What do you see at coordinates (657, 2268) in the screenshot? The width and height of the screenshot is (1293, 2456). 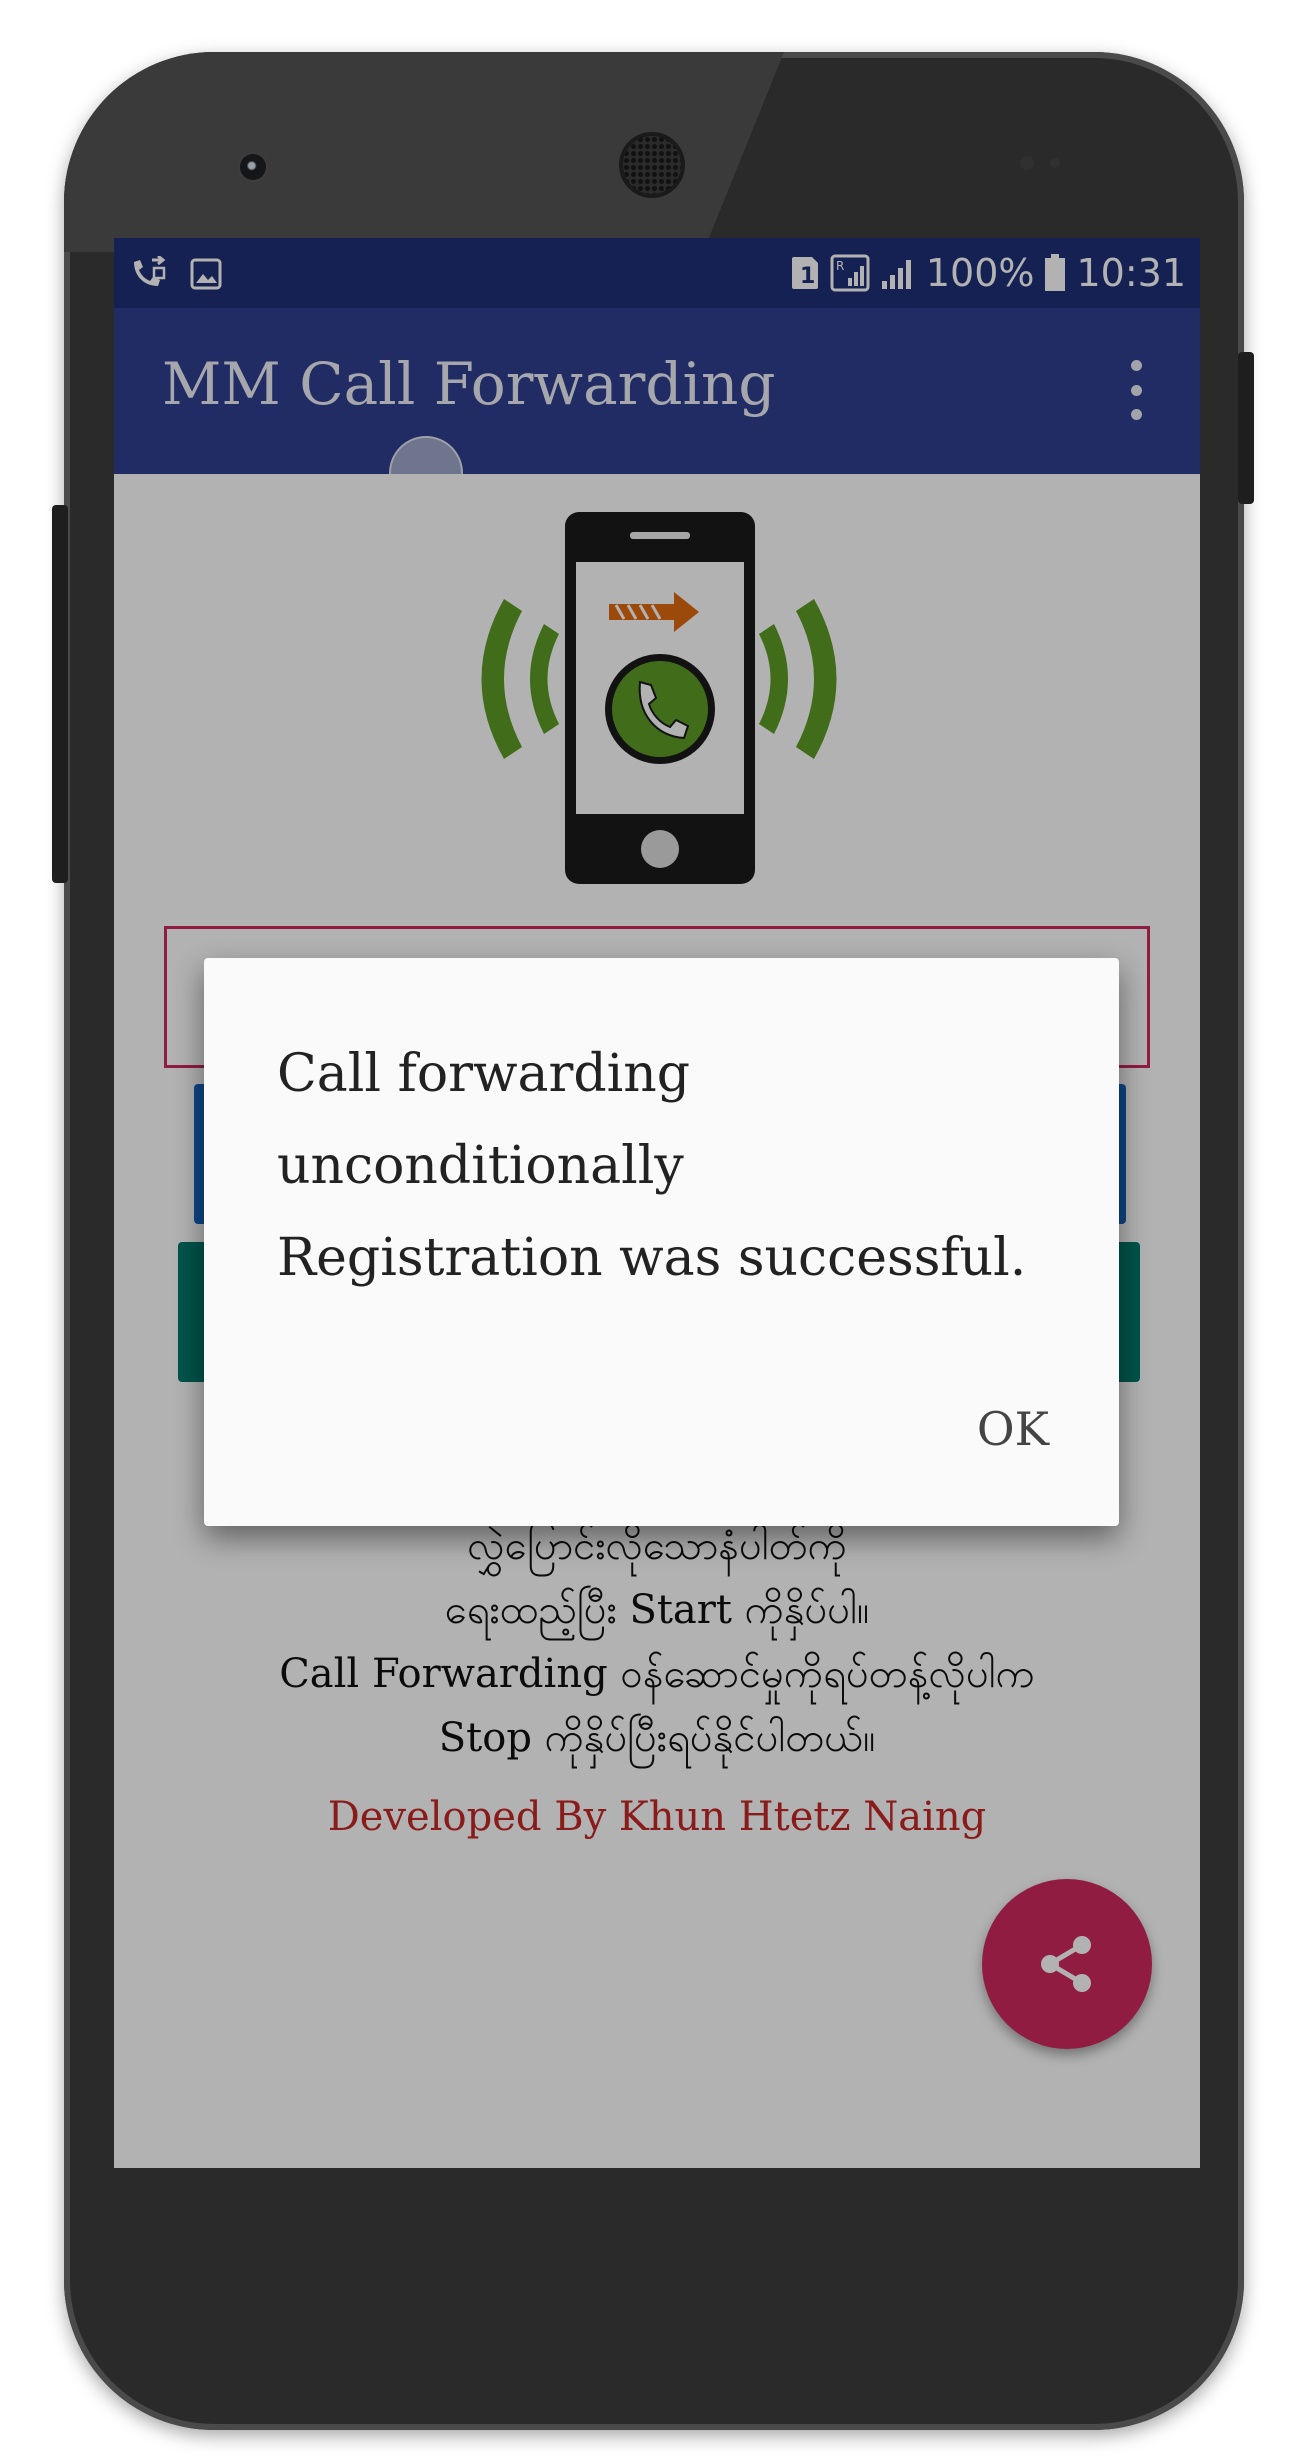 I see `phone-chin` at bounding box center [657, 2268].